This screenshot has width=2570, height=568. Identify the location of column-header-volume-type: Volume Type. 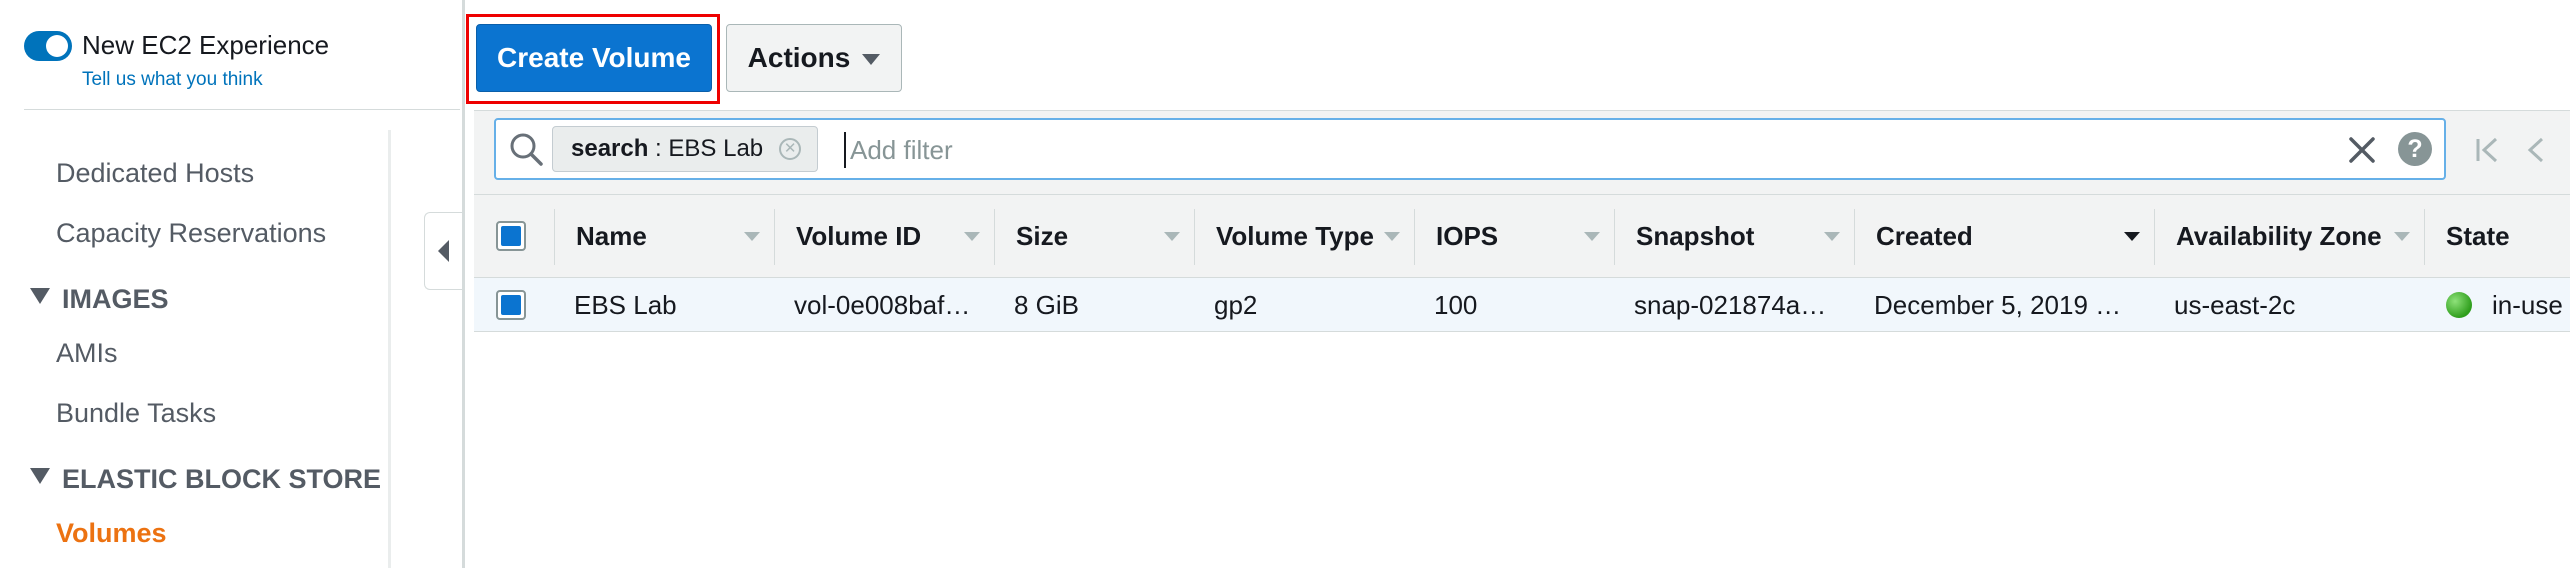
(1295, 236).